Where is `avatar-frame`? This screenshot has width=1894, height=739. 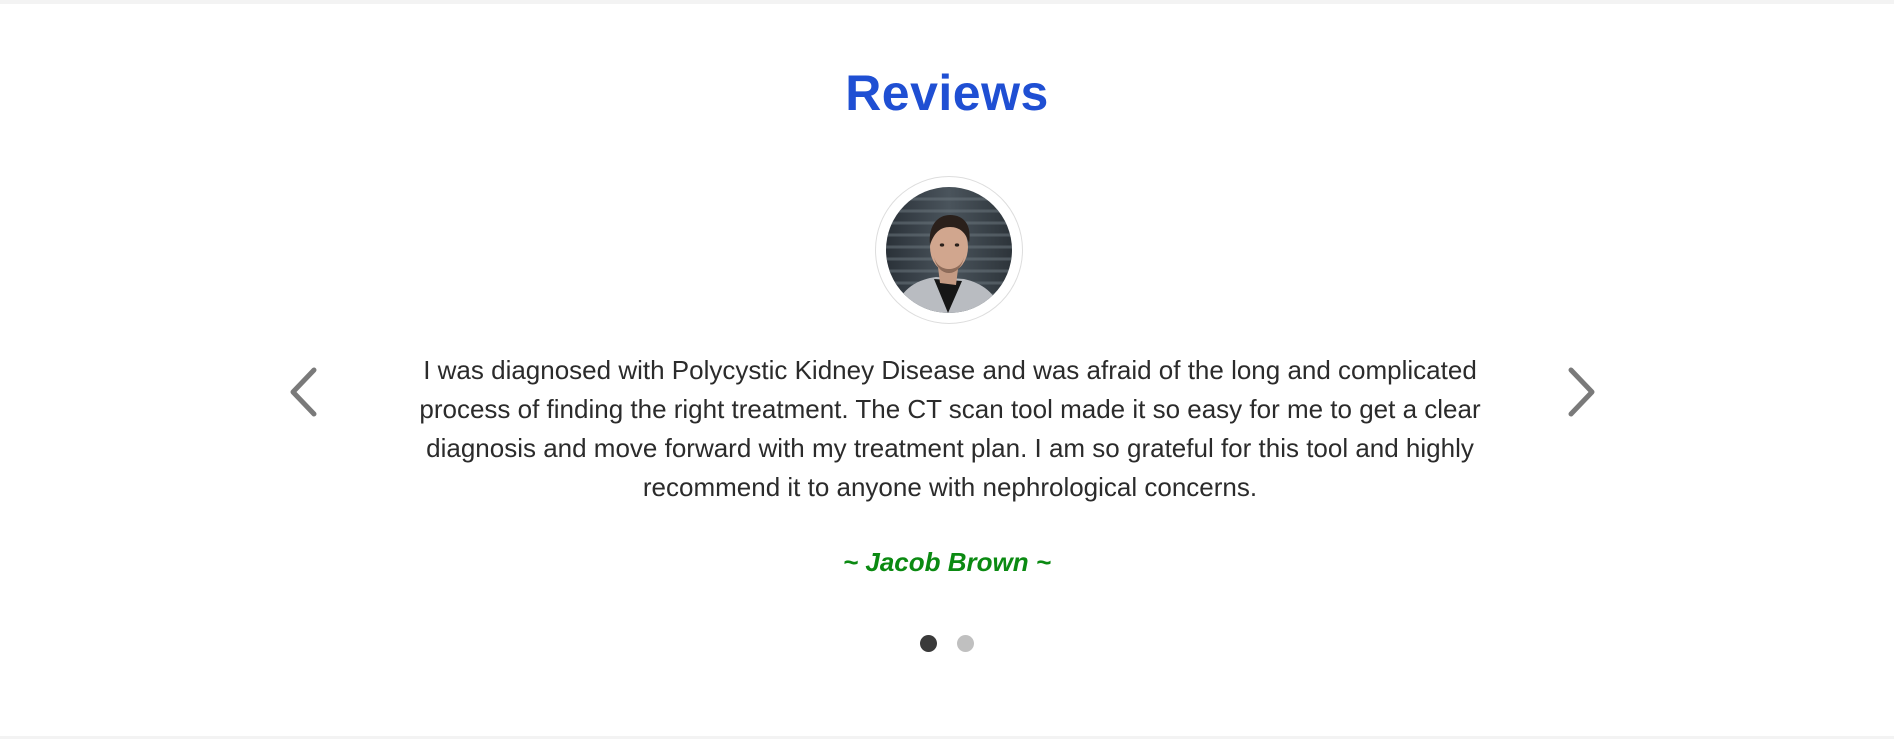 avatar-frame is located at coordinates (949, 250).